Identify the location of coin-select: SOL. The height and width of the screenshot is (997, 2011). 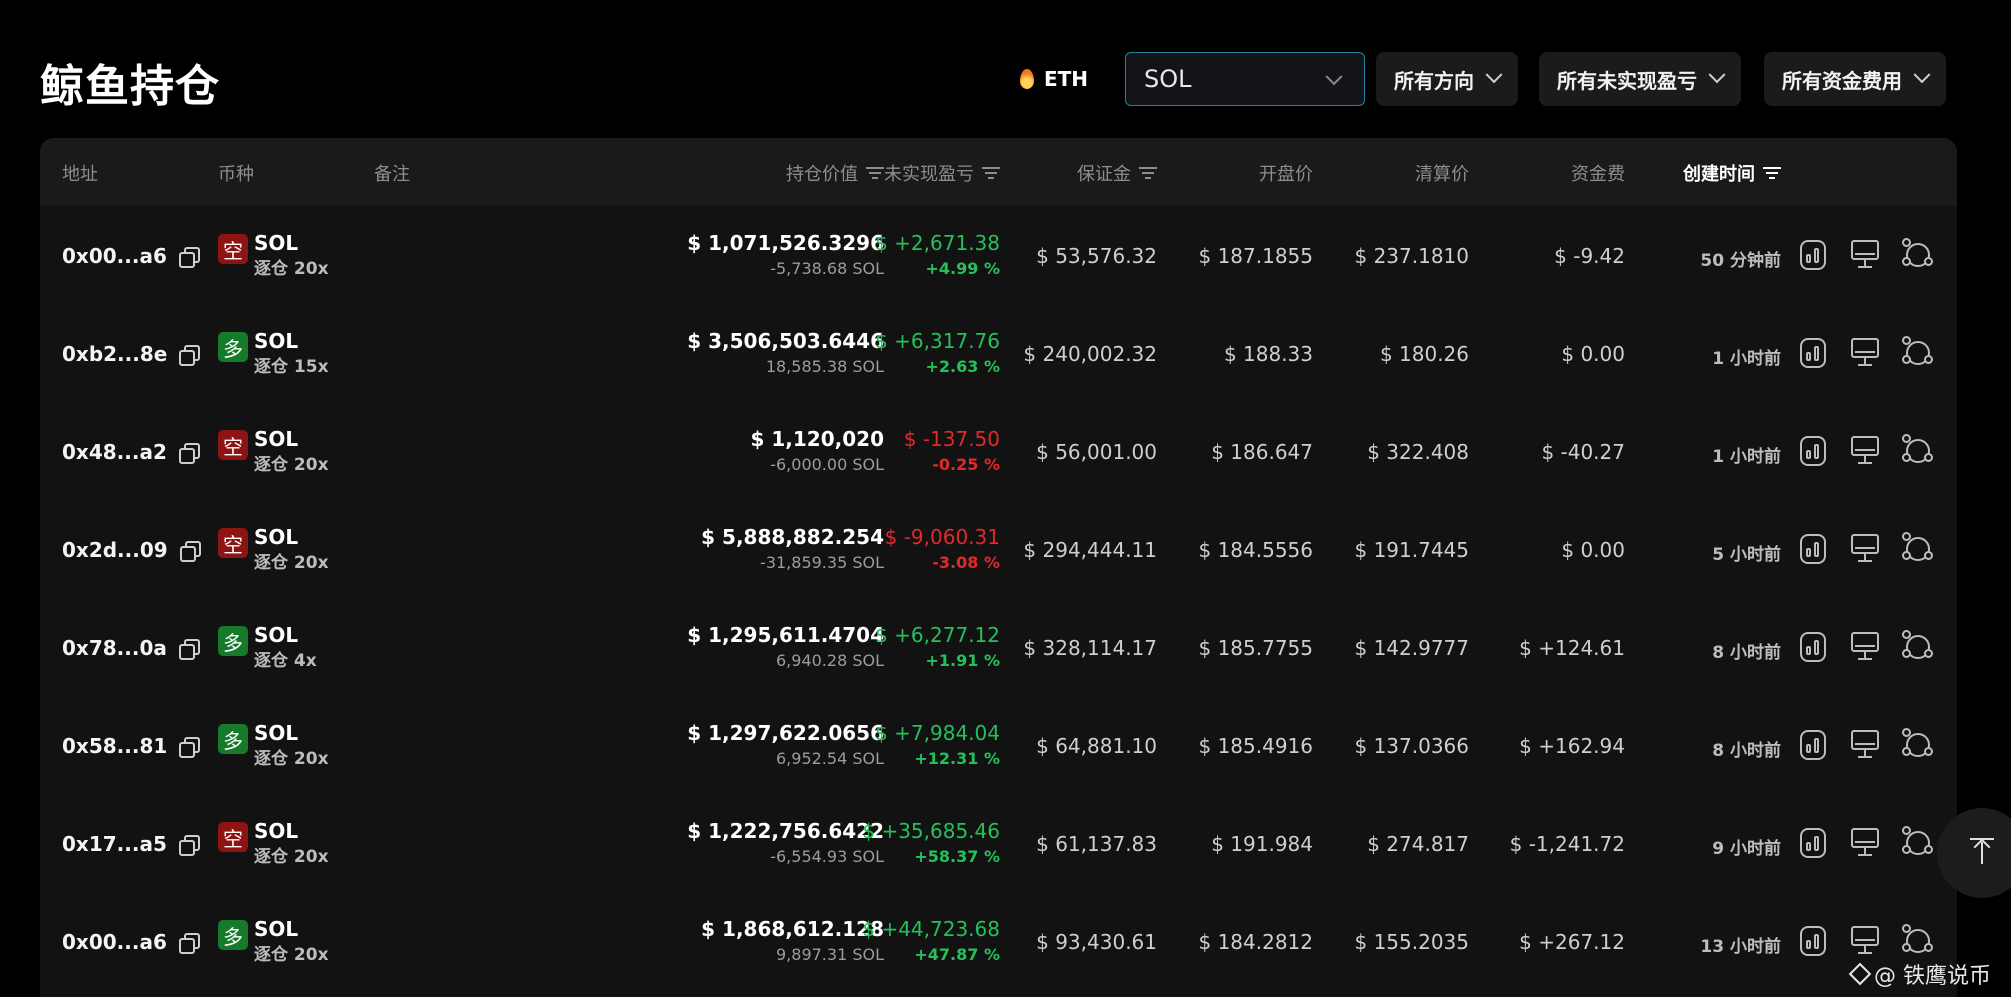
(1245, 79).